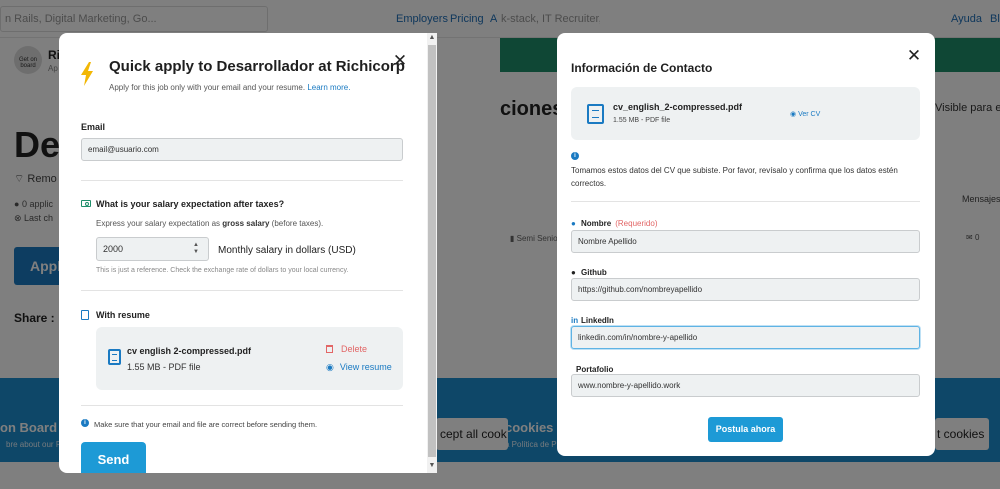  I want to click on scrollbar: ▲ ▼, so click(432, 253).